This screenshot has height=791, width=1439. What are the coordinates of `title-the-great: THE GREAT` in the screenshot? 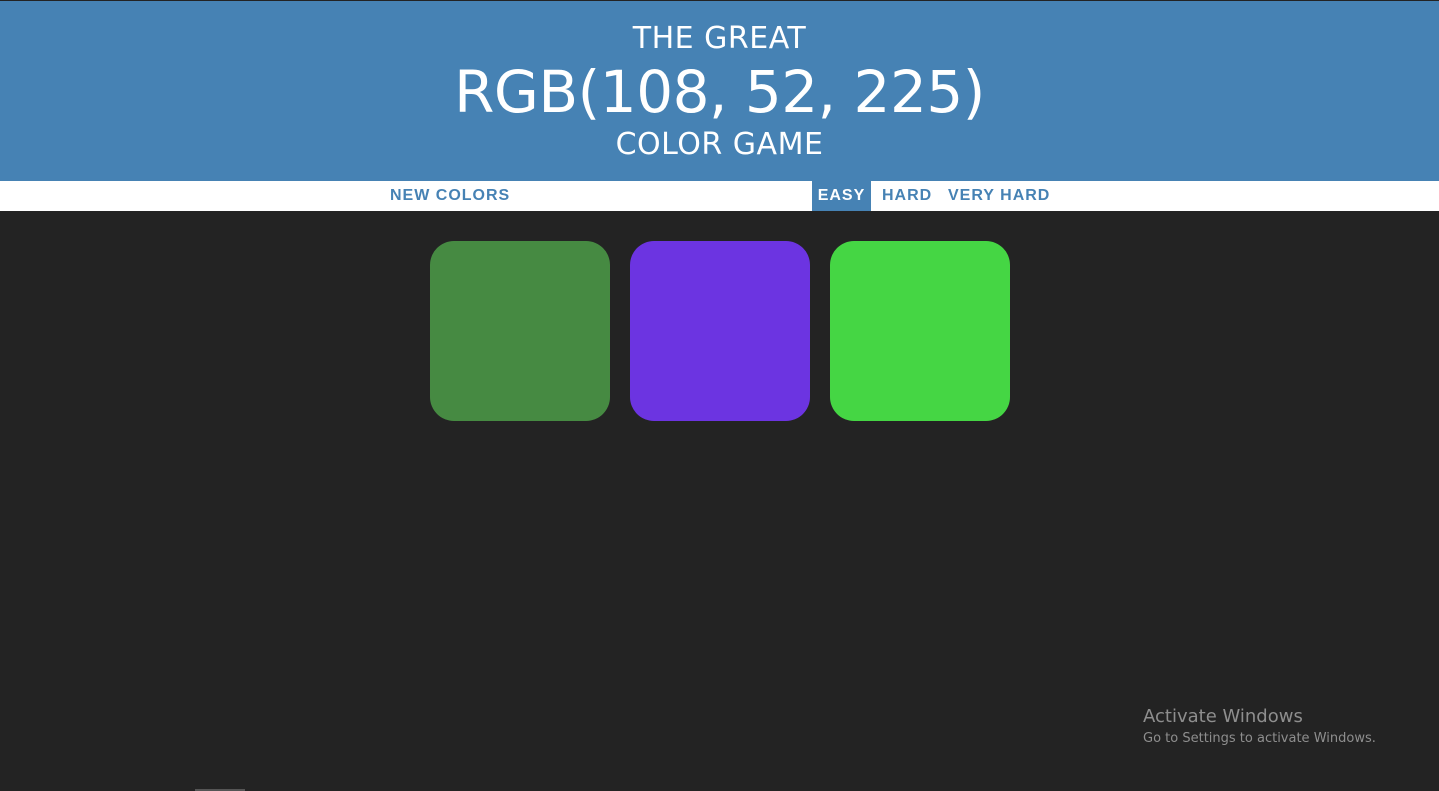 It's located at (719, 38).